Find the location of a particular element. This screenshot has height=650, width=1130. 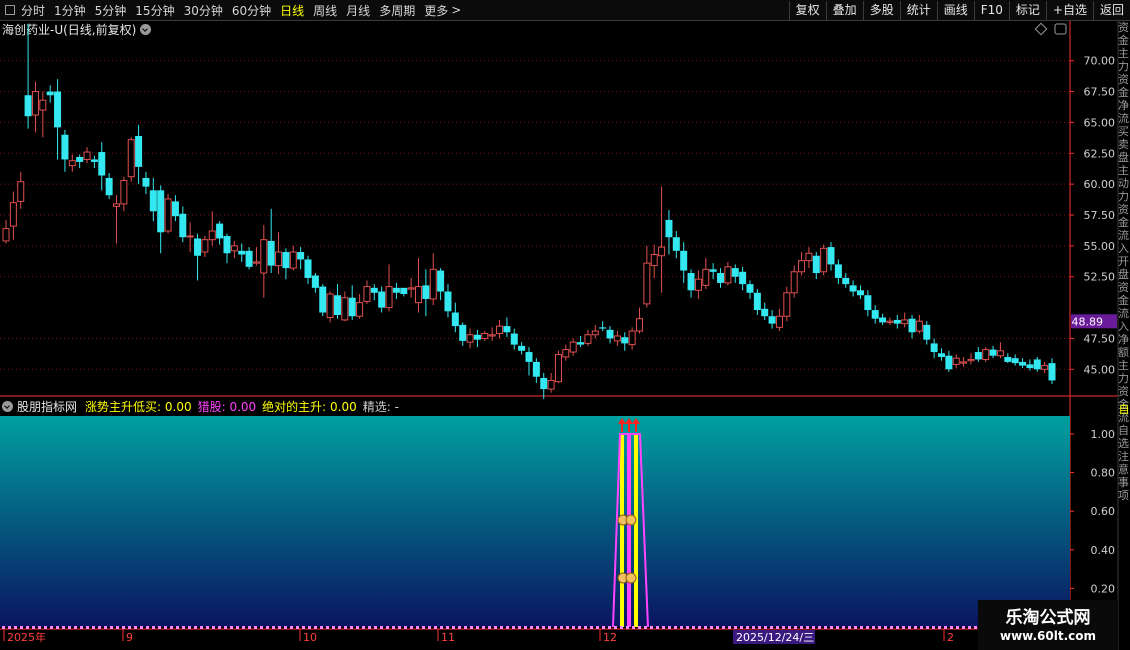

watermark-url: www.60lt.com is located at coordinates (1048, 636).